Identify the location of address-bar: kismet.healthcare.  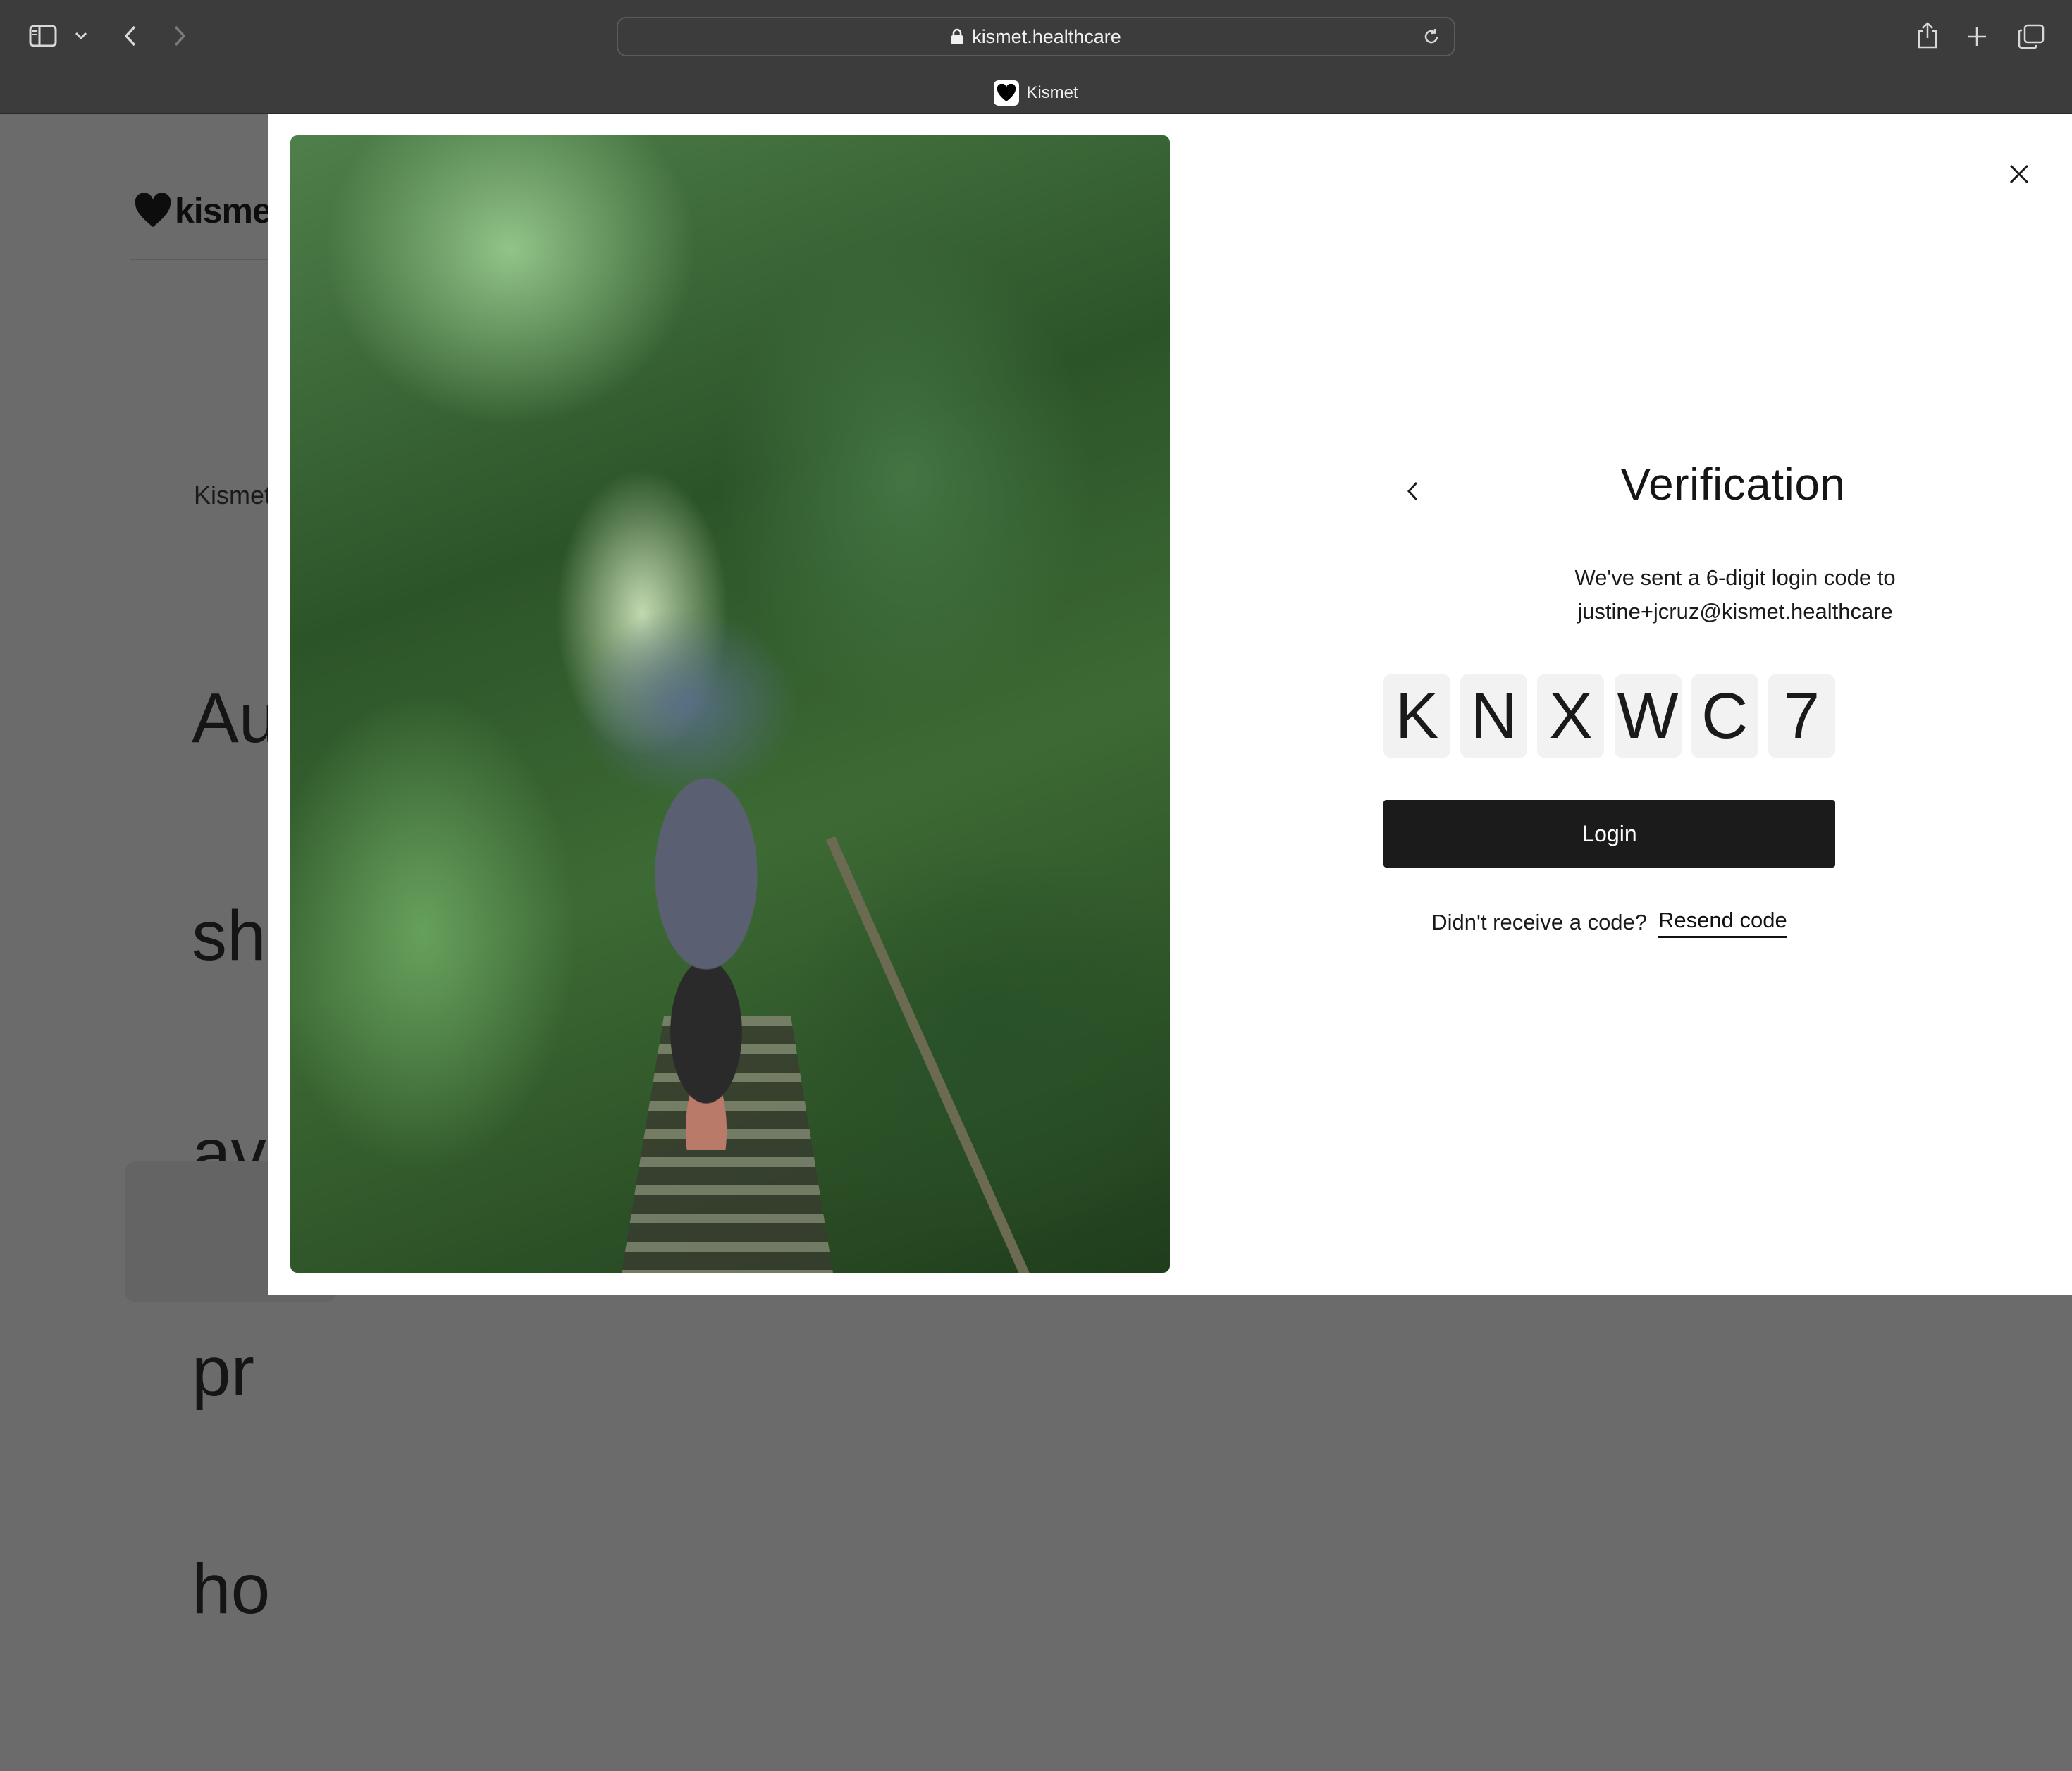
(1036, 36).